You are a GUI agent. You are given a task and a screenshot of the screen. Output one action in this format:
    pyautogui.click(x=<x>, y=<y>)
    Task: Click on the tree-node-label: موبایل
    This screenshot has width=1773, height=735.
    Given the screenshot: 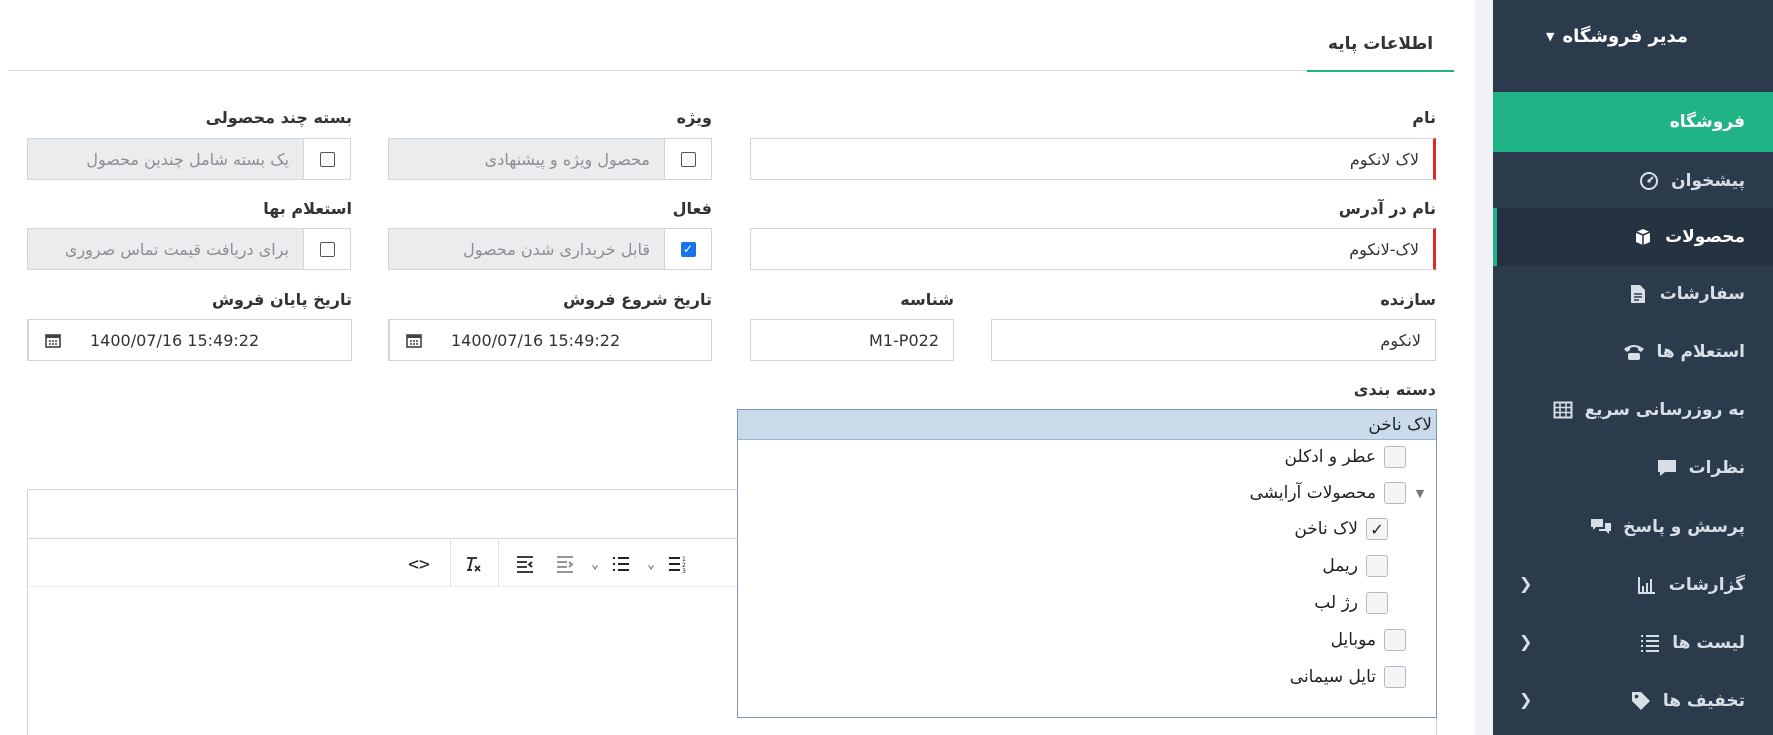 What is the action you would take?
    pyautogui.click(x=1353, y=640)
    